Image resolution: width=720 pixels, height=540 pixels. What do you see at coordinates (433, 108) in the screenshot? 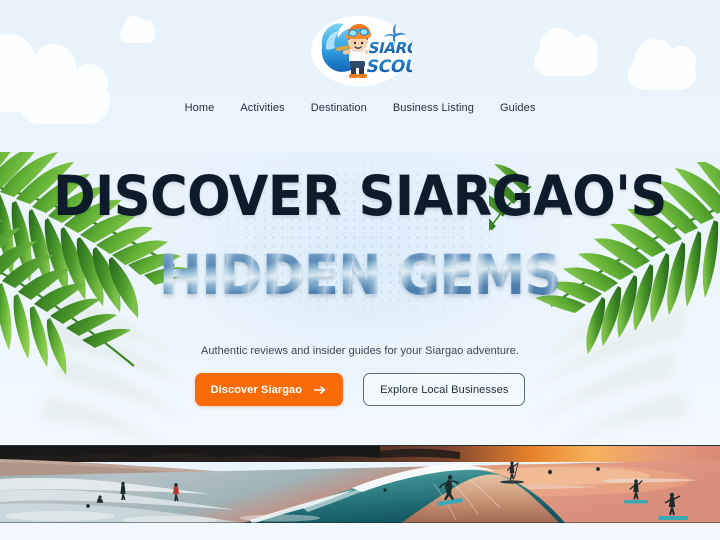
I see `nav-item-business-listing: Business Listing` at bounding box center [433, 108].